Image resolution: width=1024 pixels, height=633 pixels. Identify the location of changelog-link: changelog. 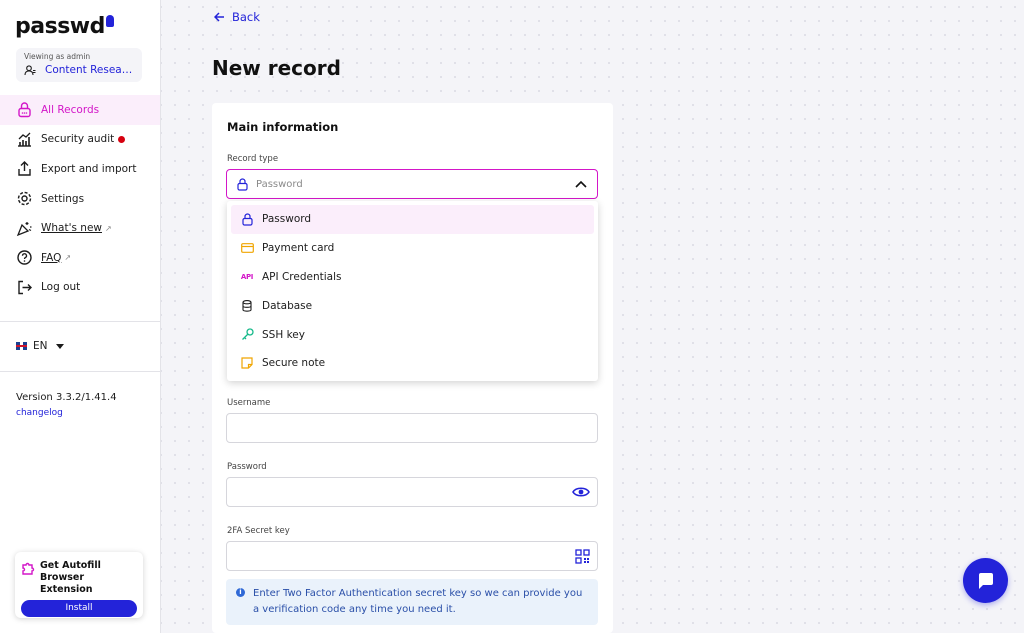
(39, 413).